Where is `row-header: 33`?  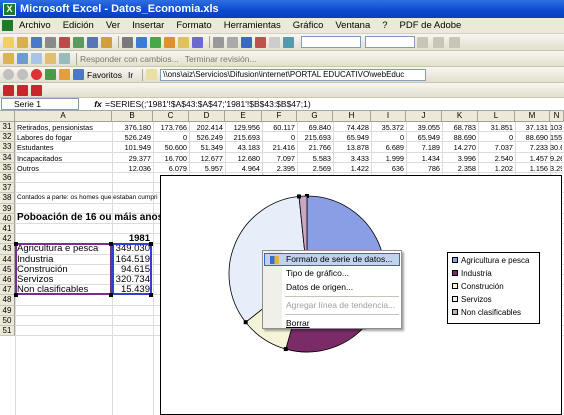 row-header: 33 is located at coordinates (7, 147).